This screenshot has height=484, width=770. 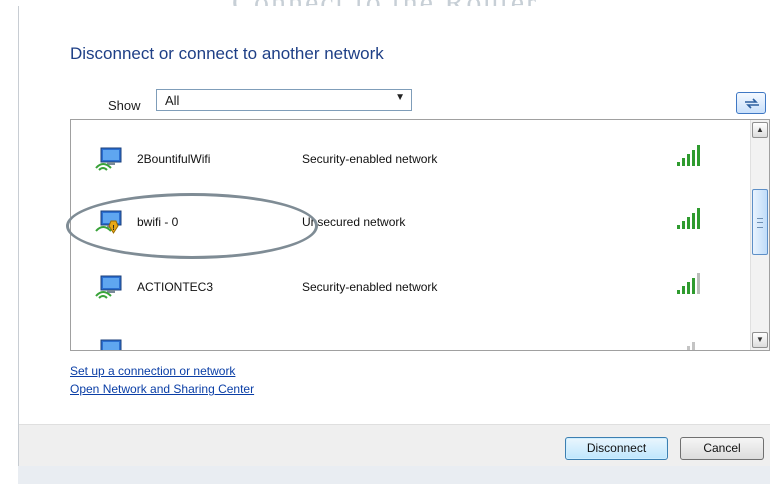 What do you see at coordinates (760, 340) in the screenshot?
I see `scroll-down-button: ▼` at bounding box center [760, 340].